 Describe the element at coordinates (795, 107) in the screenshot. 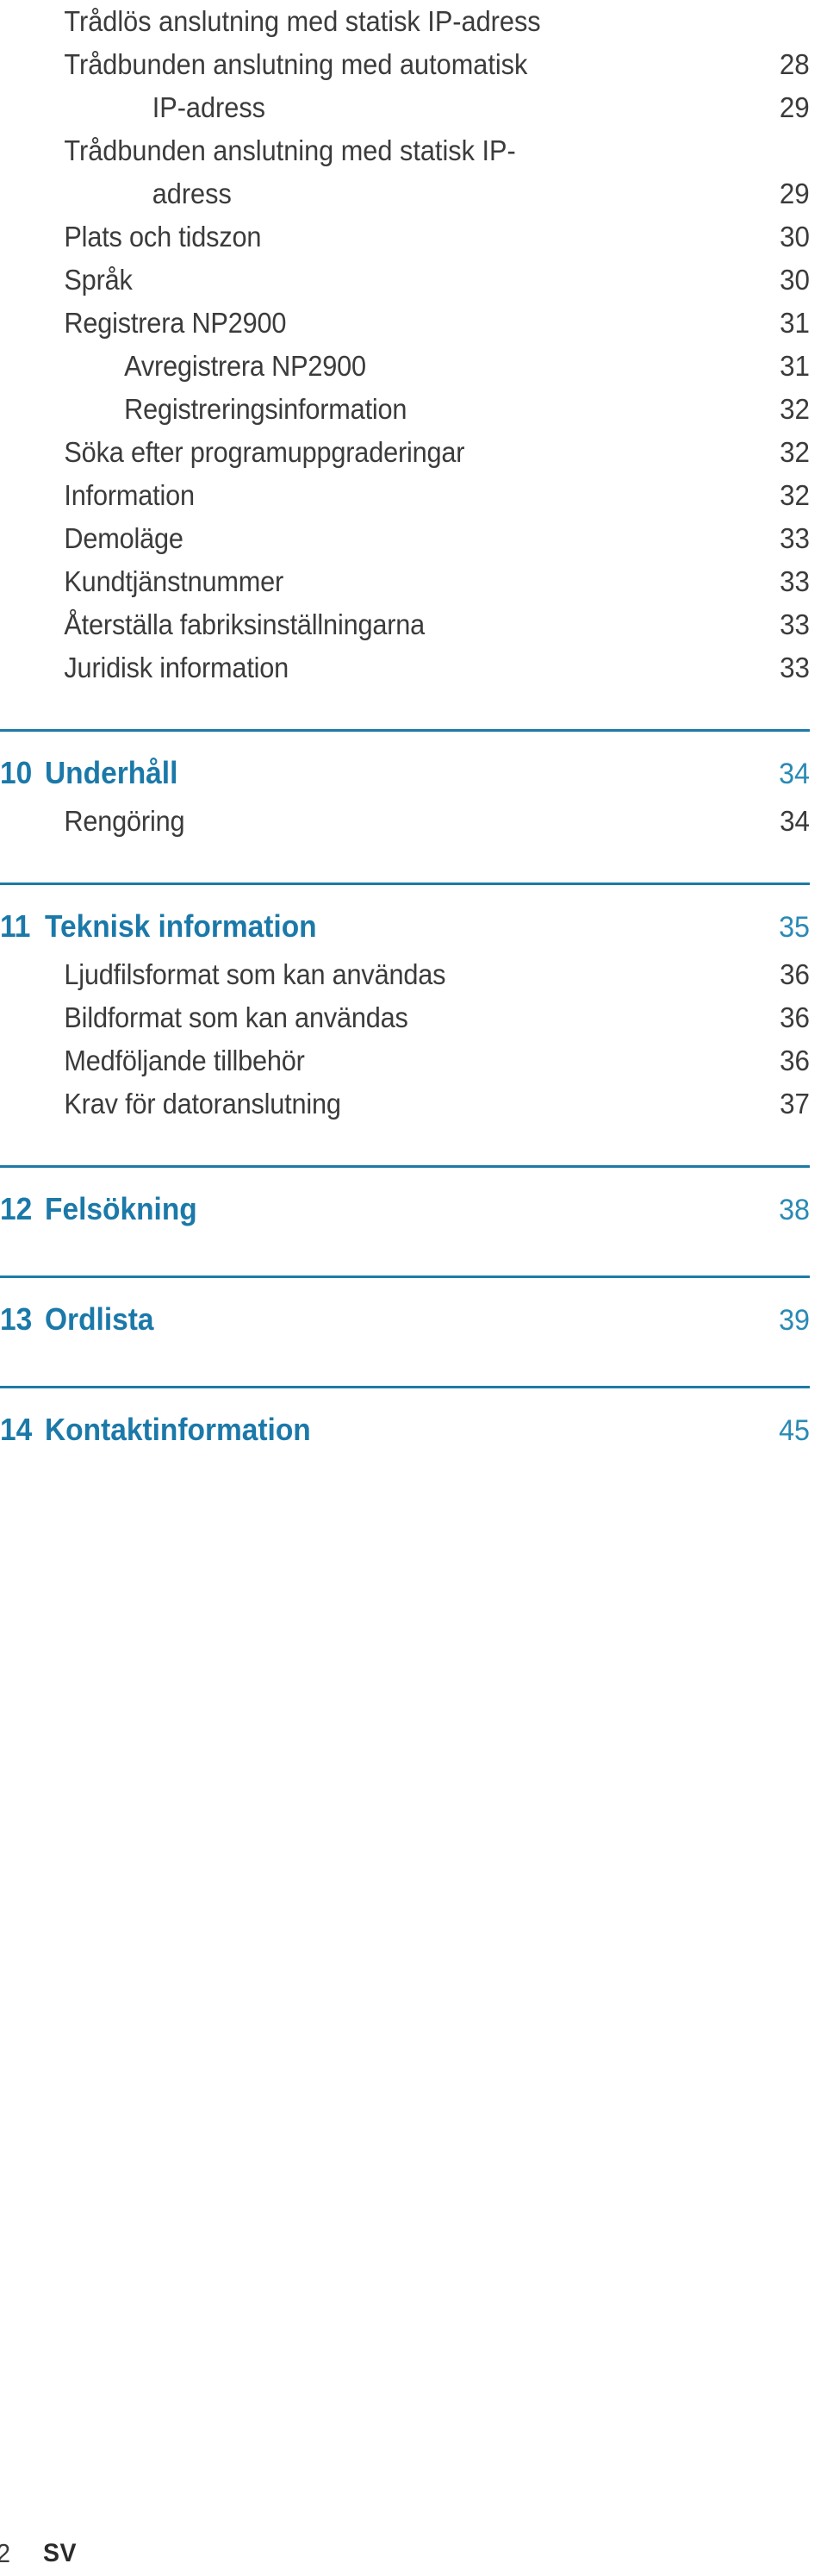

I see `toc-entry-page-number: 29` at that location.